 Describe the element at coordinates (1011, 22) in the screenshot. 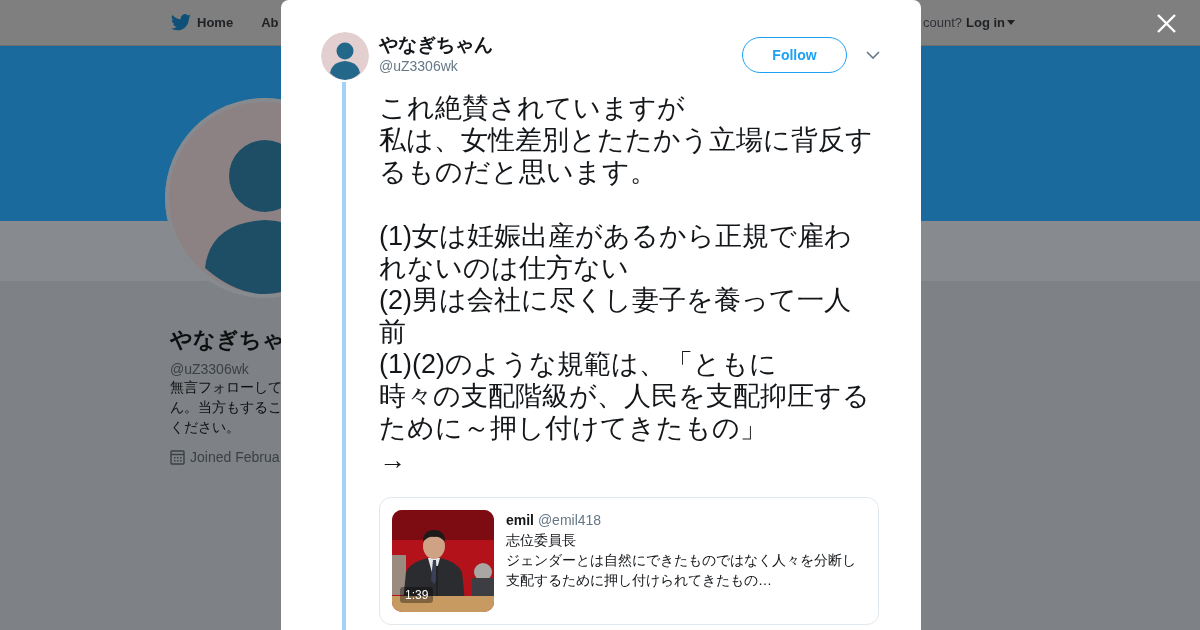

I see `caret-icon` at that location.